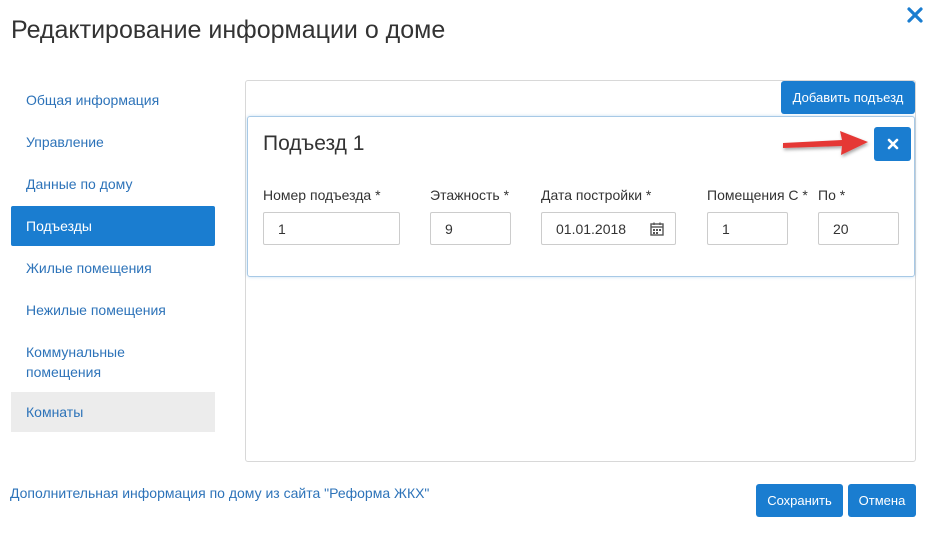 The height and width of the screenshot is (535, 928). Describe the element at coordinates (882, 500) in the screenshot. I see `cancel-button: Отмена` at that location.